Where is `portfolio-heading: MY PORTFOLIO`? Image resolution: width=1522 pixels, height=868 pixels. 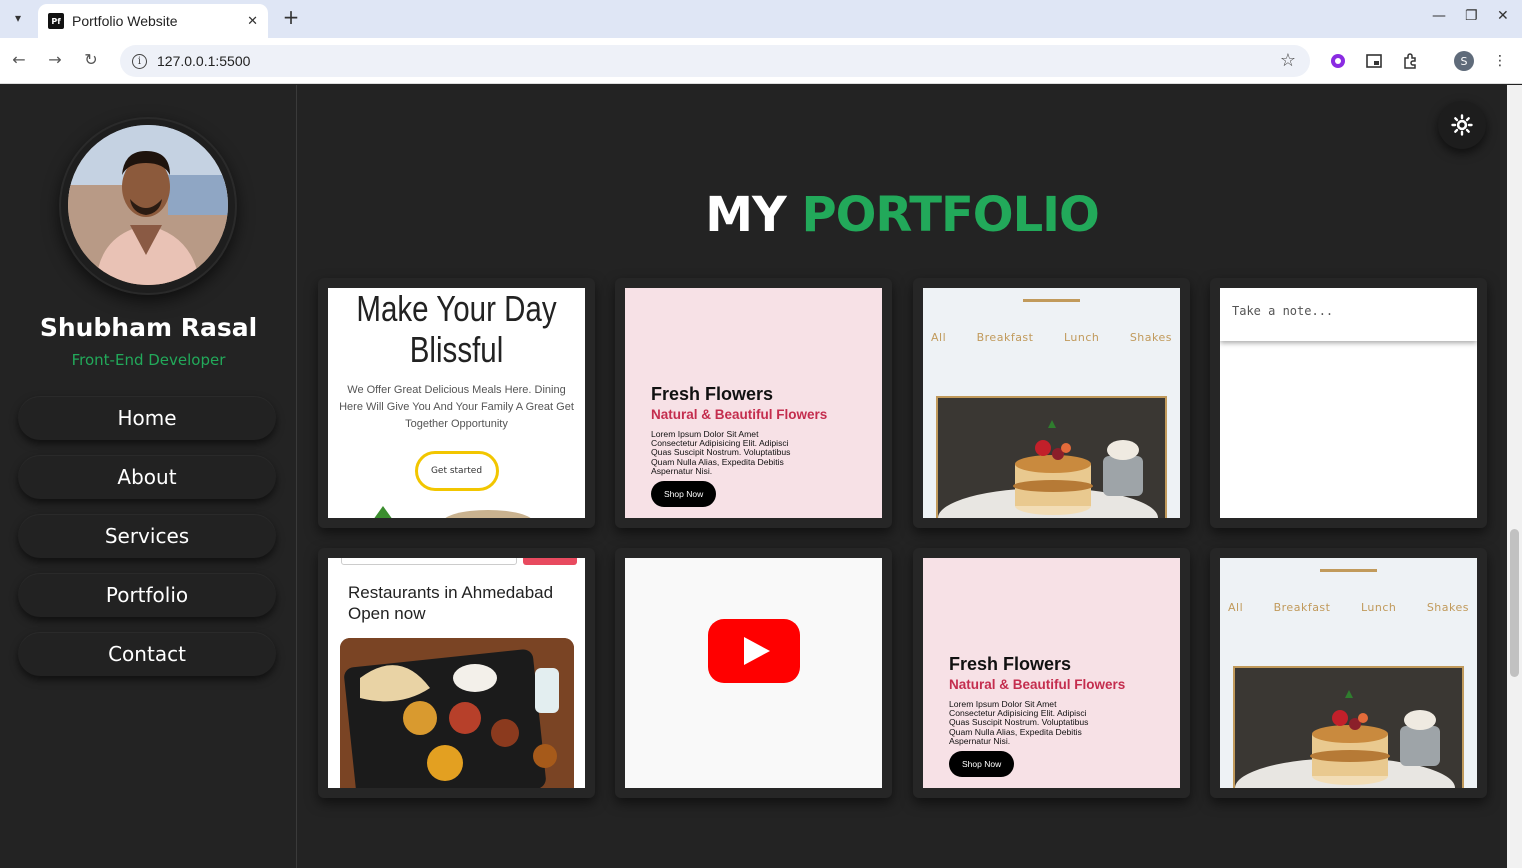
portfolio-heading: MY PORTFOLIO is located at coordinates (902, 215).